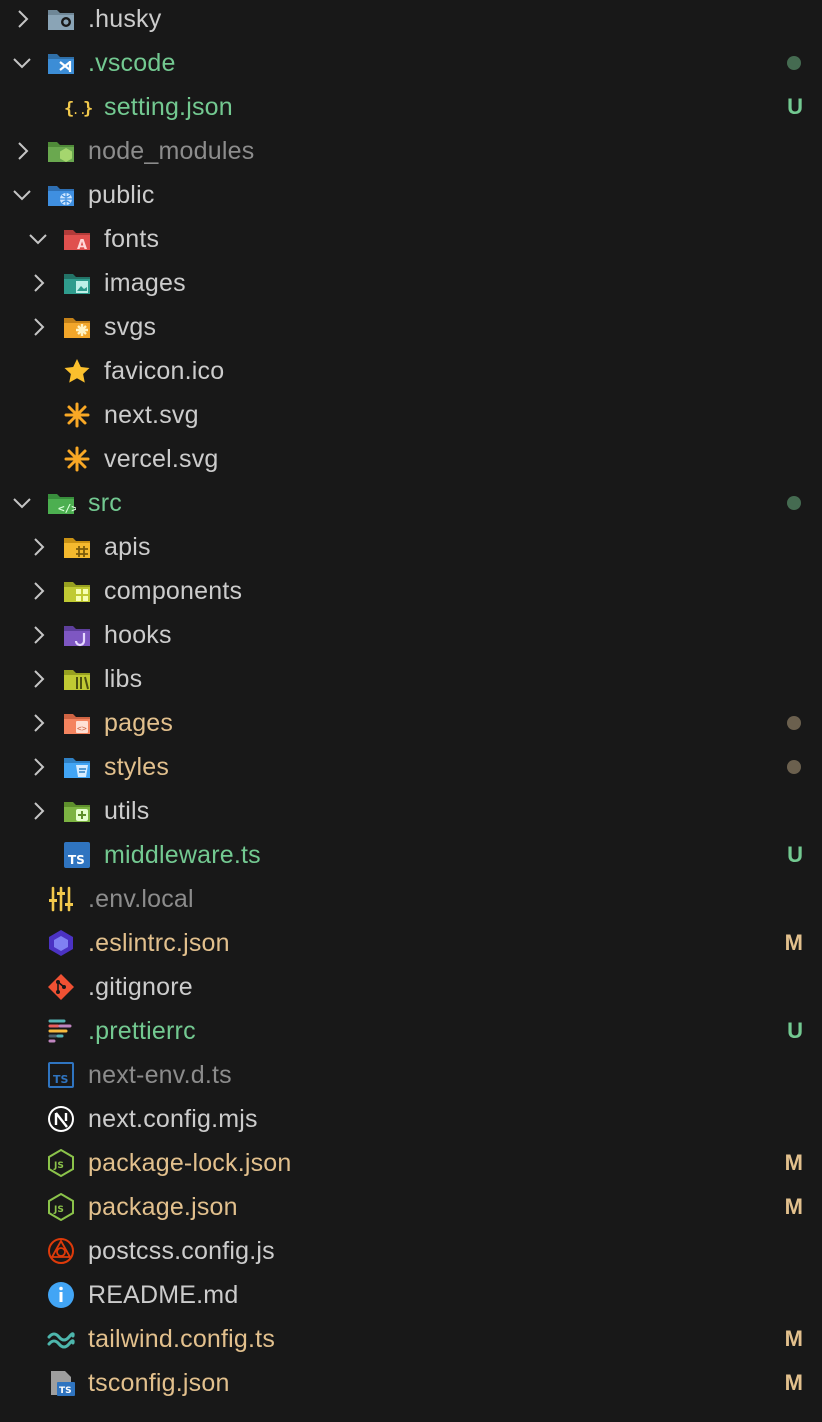 The height and width of the screenshot is (1422, 822). Describe the element at coordinates (411, 767) in the screenshot. I see `folder-item: styles` at that location.